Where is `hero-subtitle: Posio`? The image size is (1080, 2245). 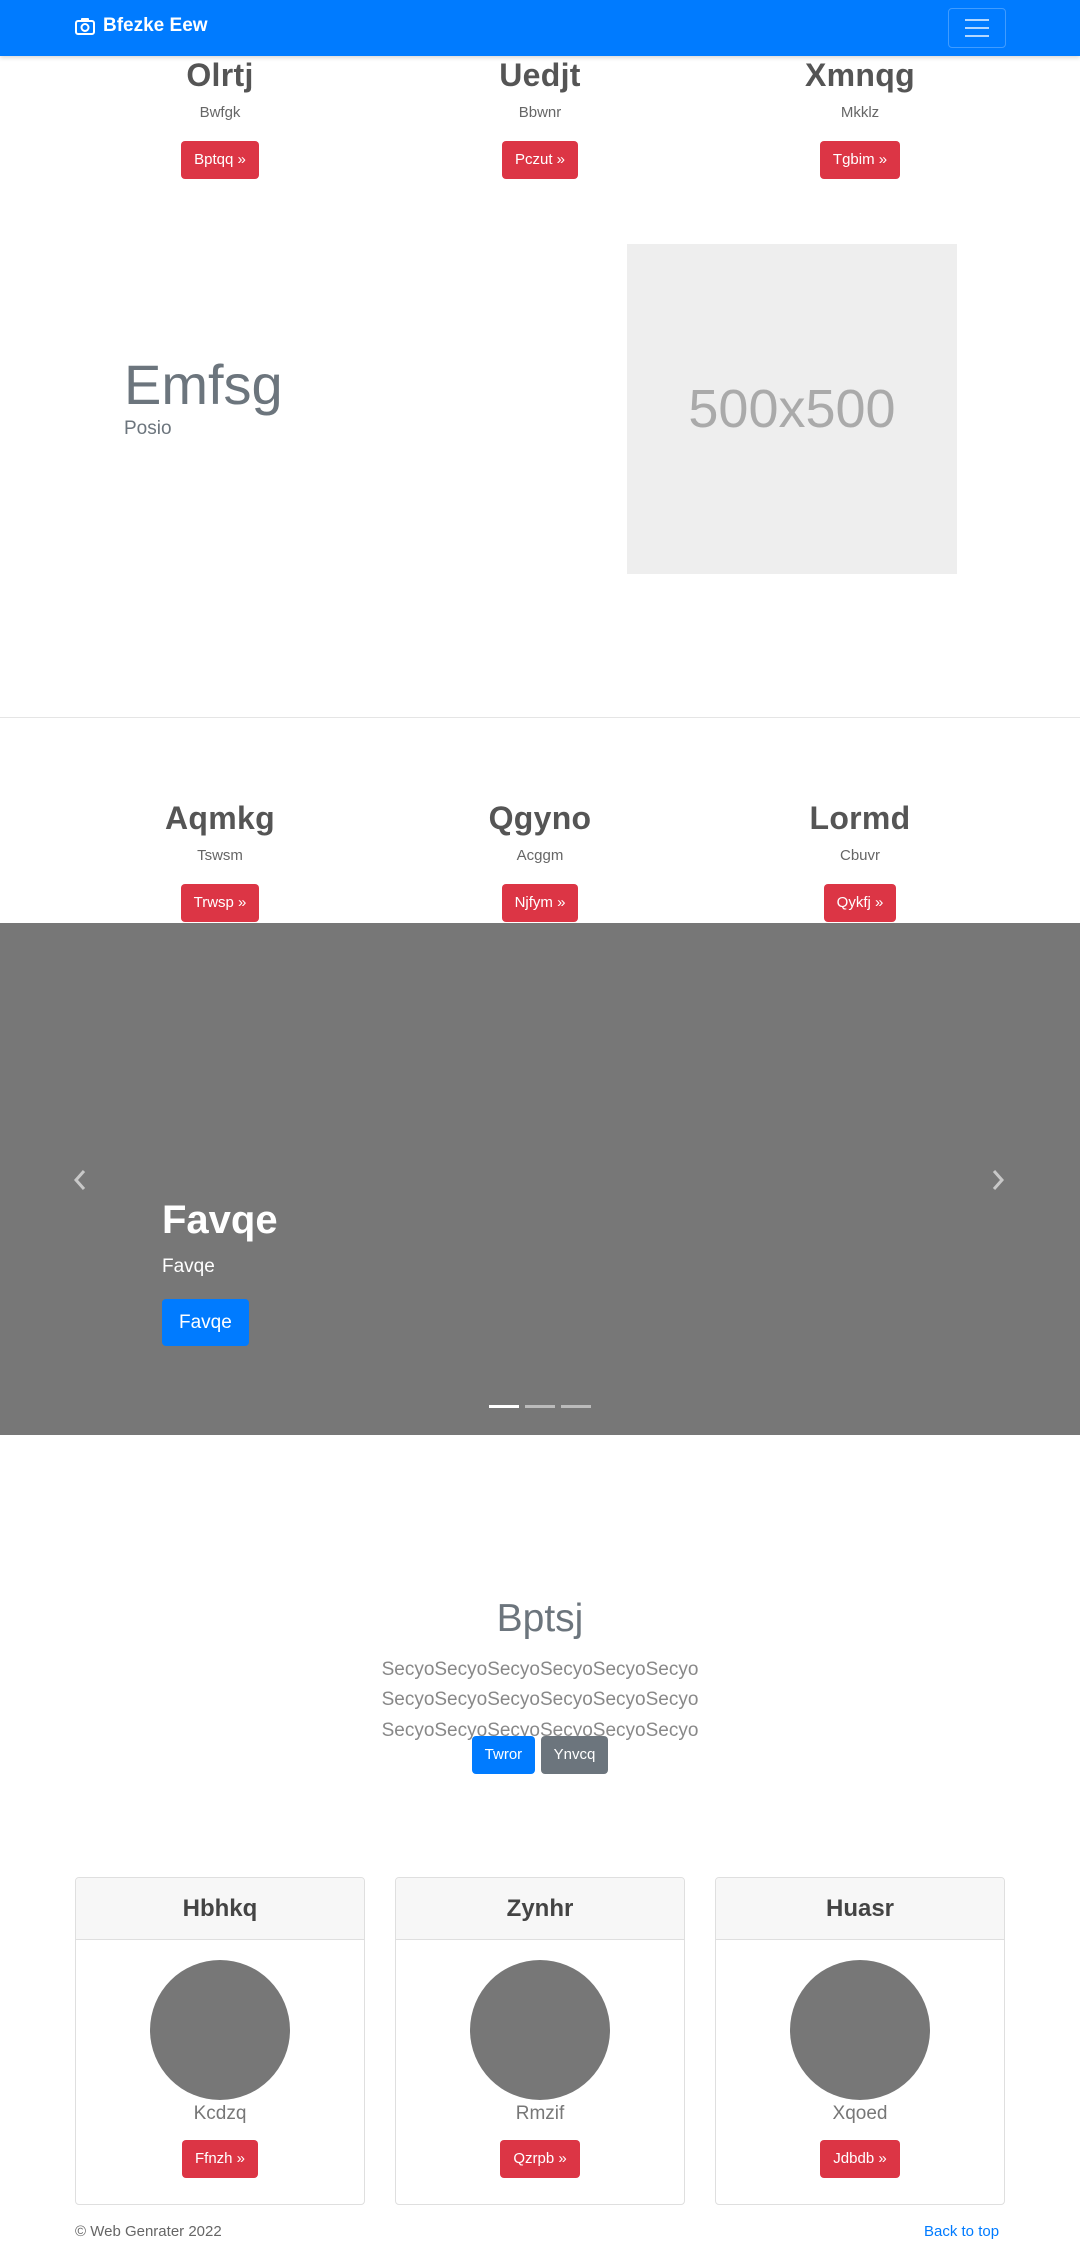
hero-subtitle: Posio is located at coordinates (148, 428).